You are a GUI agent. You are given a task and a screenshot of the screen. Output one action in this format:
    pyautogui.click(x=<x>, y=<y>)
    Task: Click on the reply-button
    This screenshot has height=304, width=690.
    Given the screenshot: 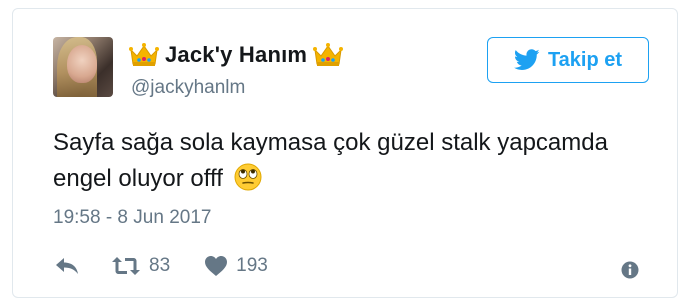 What is the action you would take?
    pyautogui.click(x=67, y=266)
    